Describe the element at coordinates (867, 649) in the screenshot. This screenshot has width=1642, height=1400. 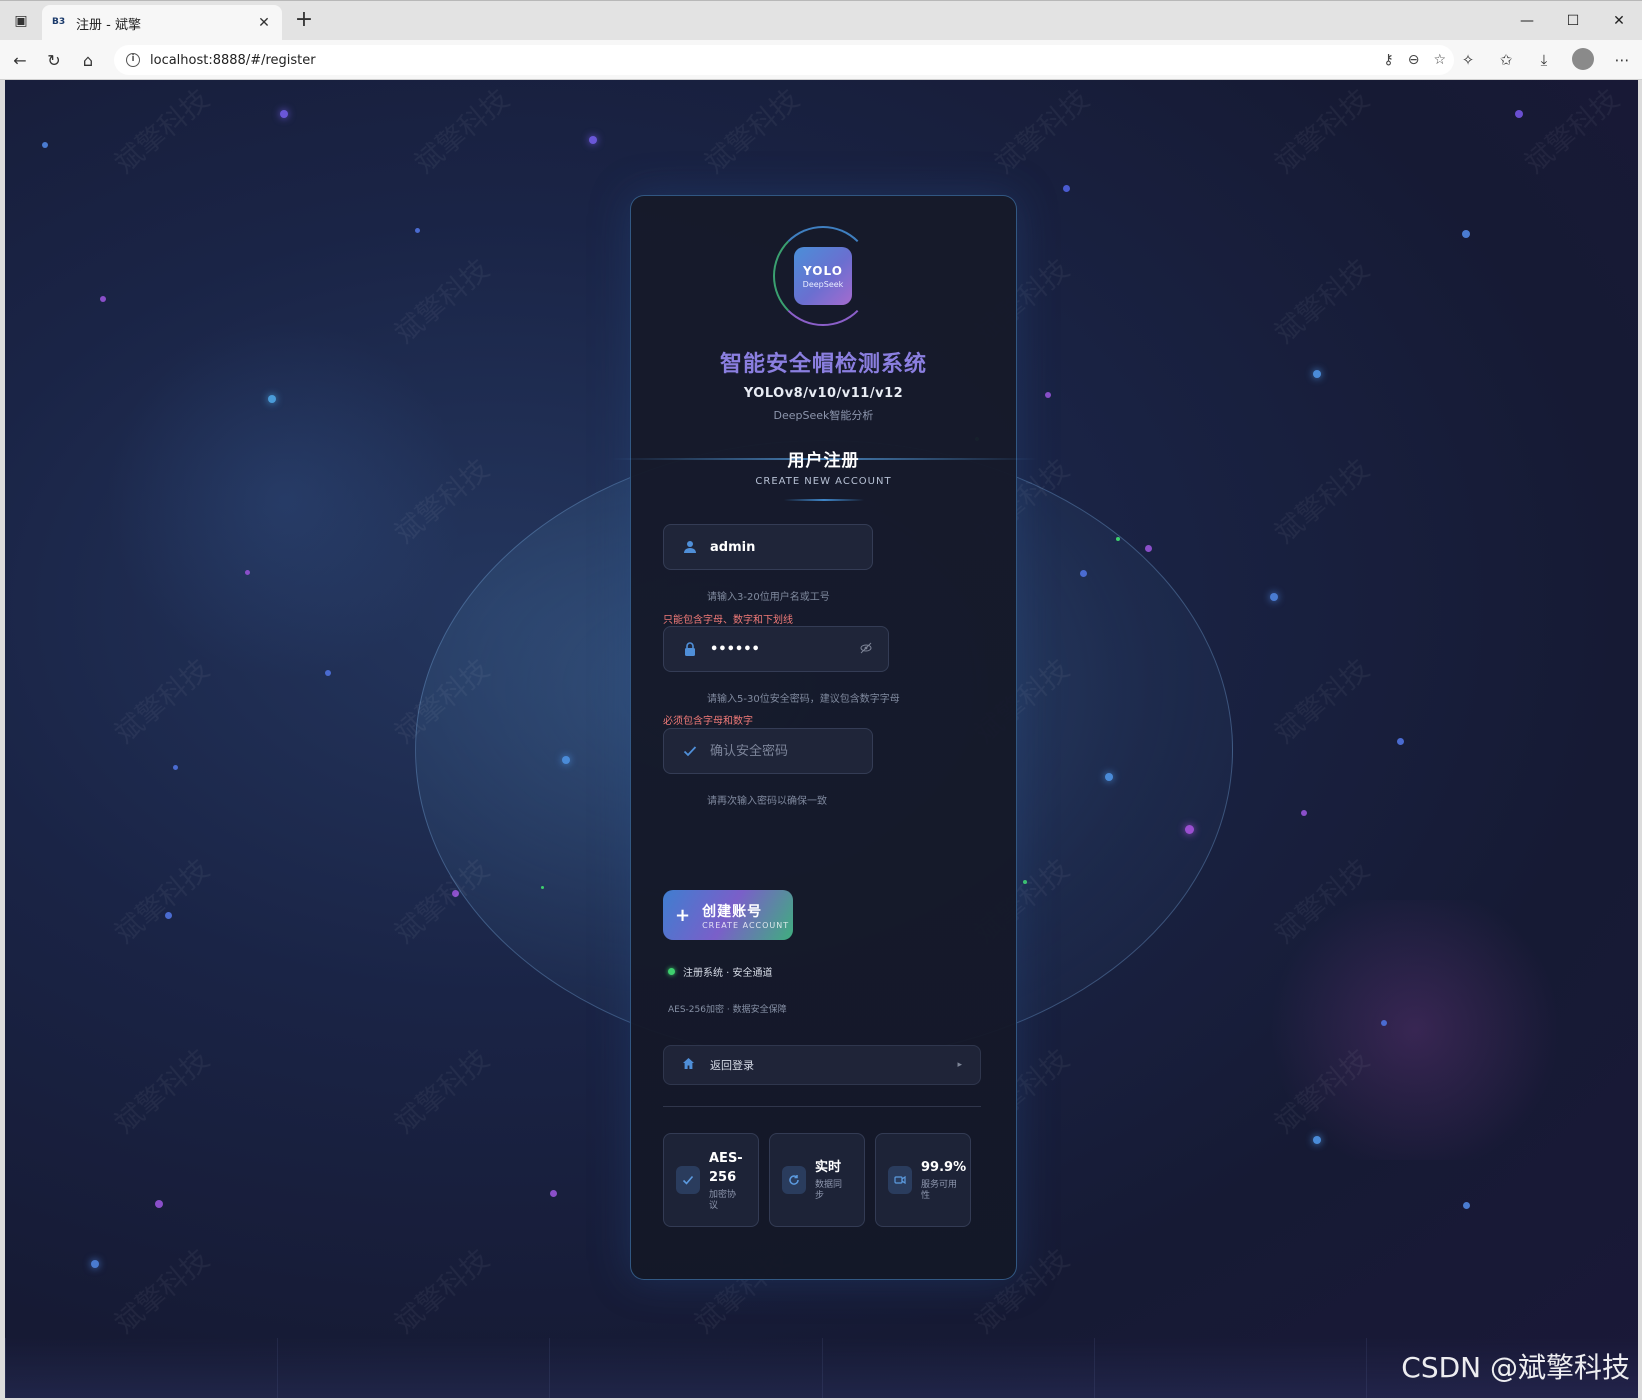
I see `eye-toggle-icon` at that location.